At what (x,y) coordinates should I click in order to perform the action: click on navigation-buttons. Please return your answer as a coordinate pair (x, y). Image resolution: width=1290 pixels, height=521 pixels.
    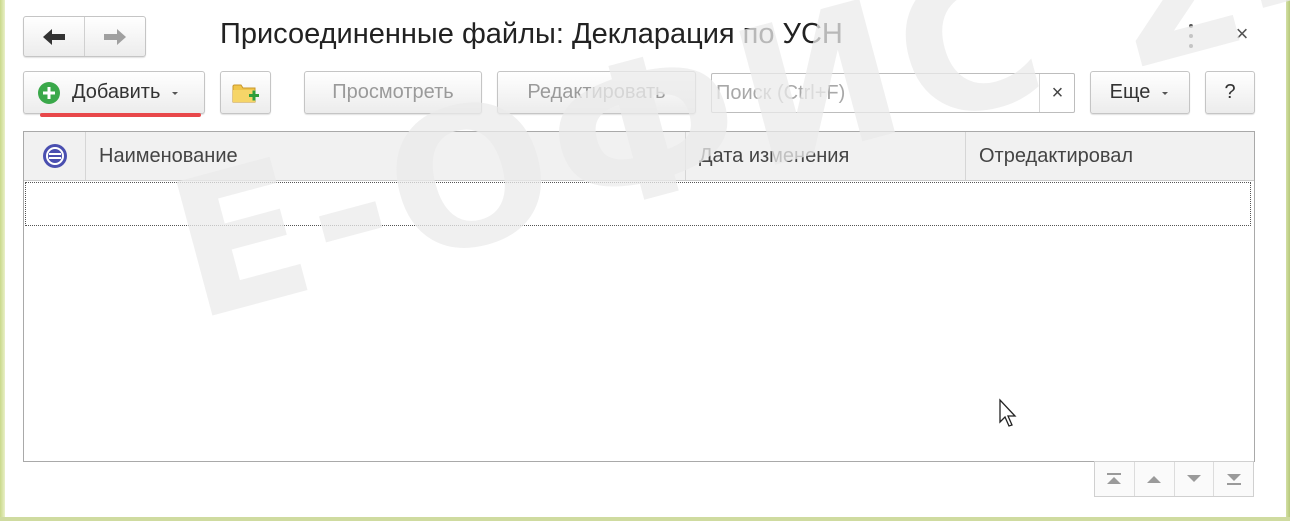
    Looking at the image, I should click on (84, 36).